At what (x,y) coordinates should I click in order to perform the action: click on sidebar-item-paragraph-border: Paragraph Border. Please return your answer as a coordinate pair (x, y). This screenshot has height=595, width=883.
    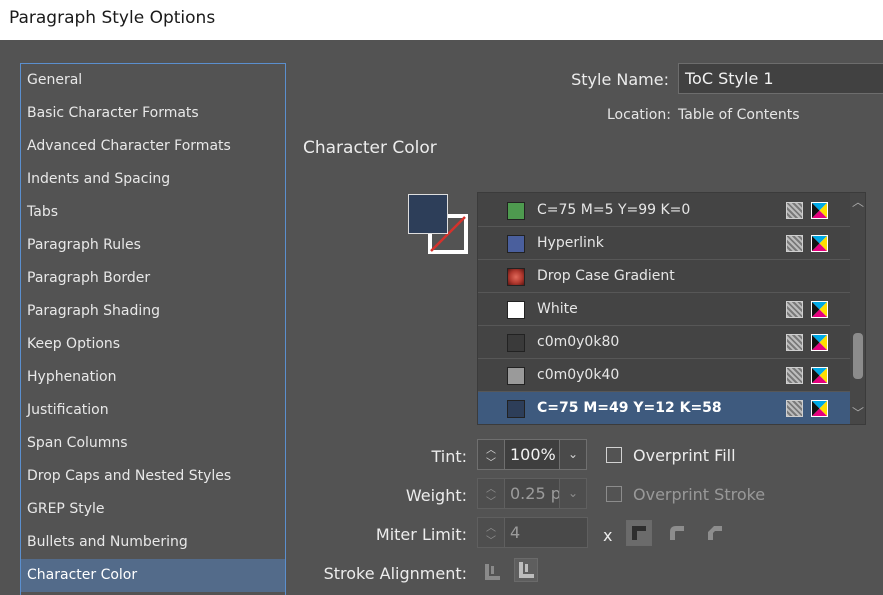
    Looking at the image, I should click on (153, 278).